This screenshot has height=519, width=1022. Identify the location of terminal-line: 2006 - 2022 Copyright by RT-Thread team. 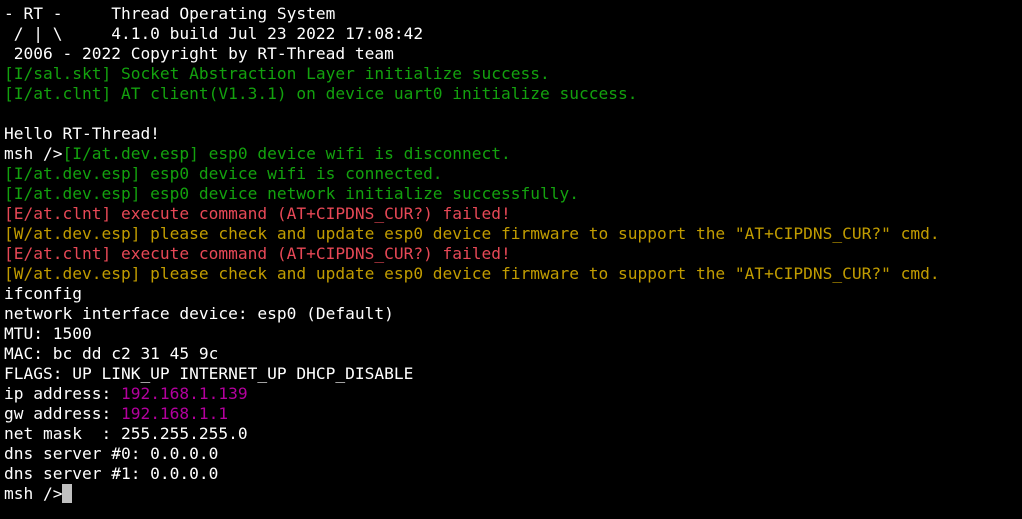
(513, 54).